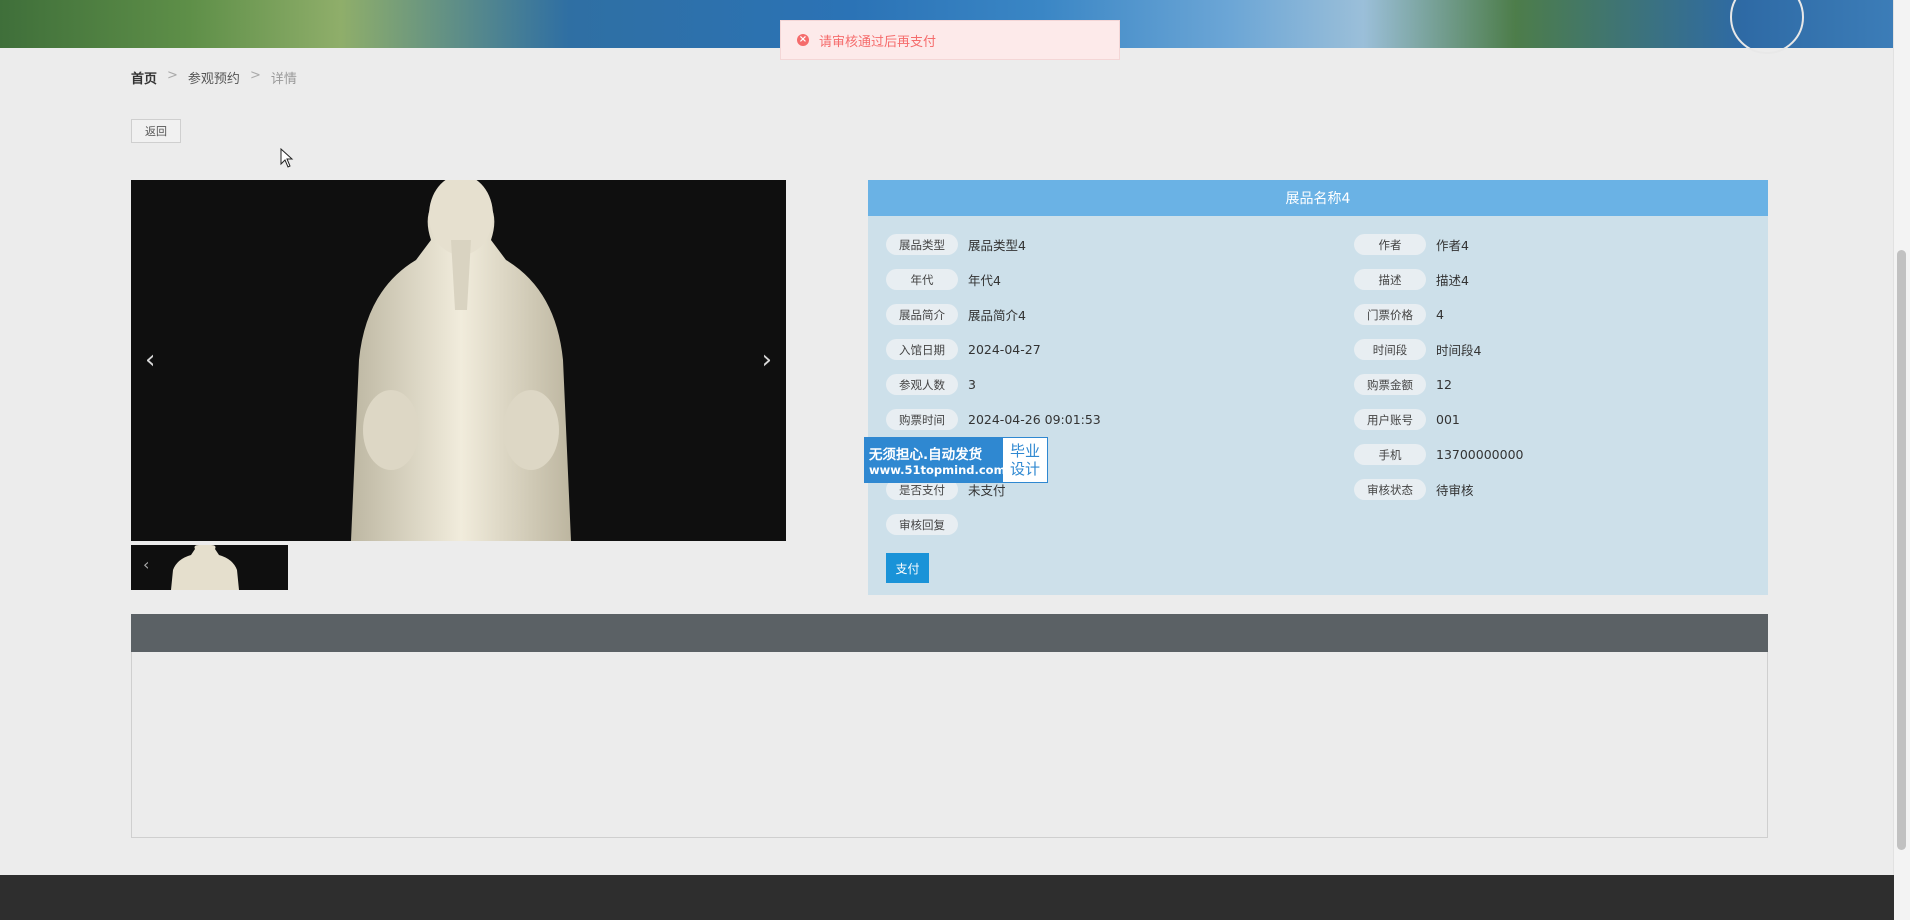  Describe the element at coordinates (1390, 349) in the screenshot. I see `field-label: 时间段` at that location.